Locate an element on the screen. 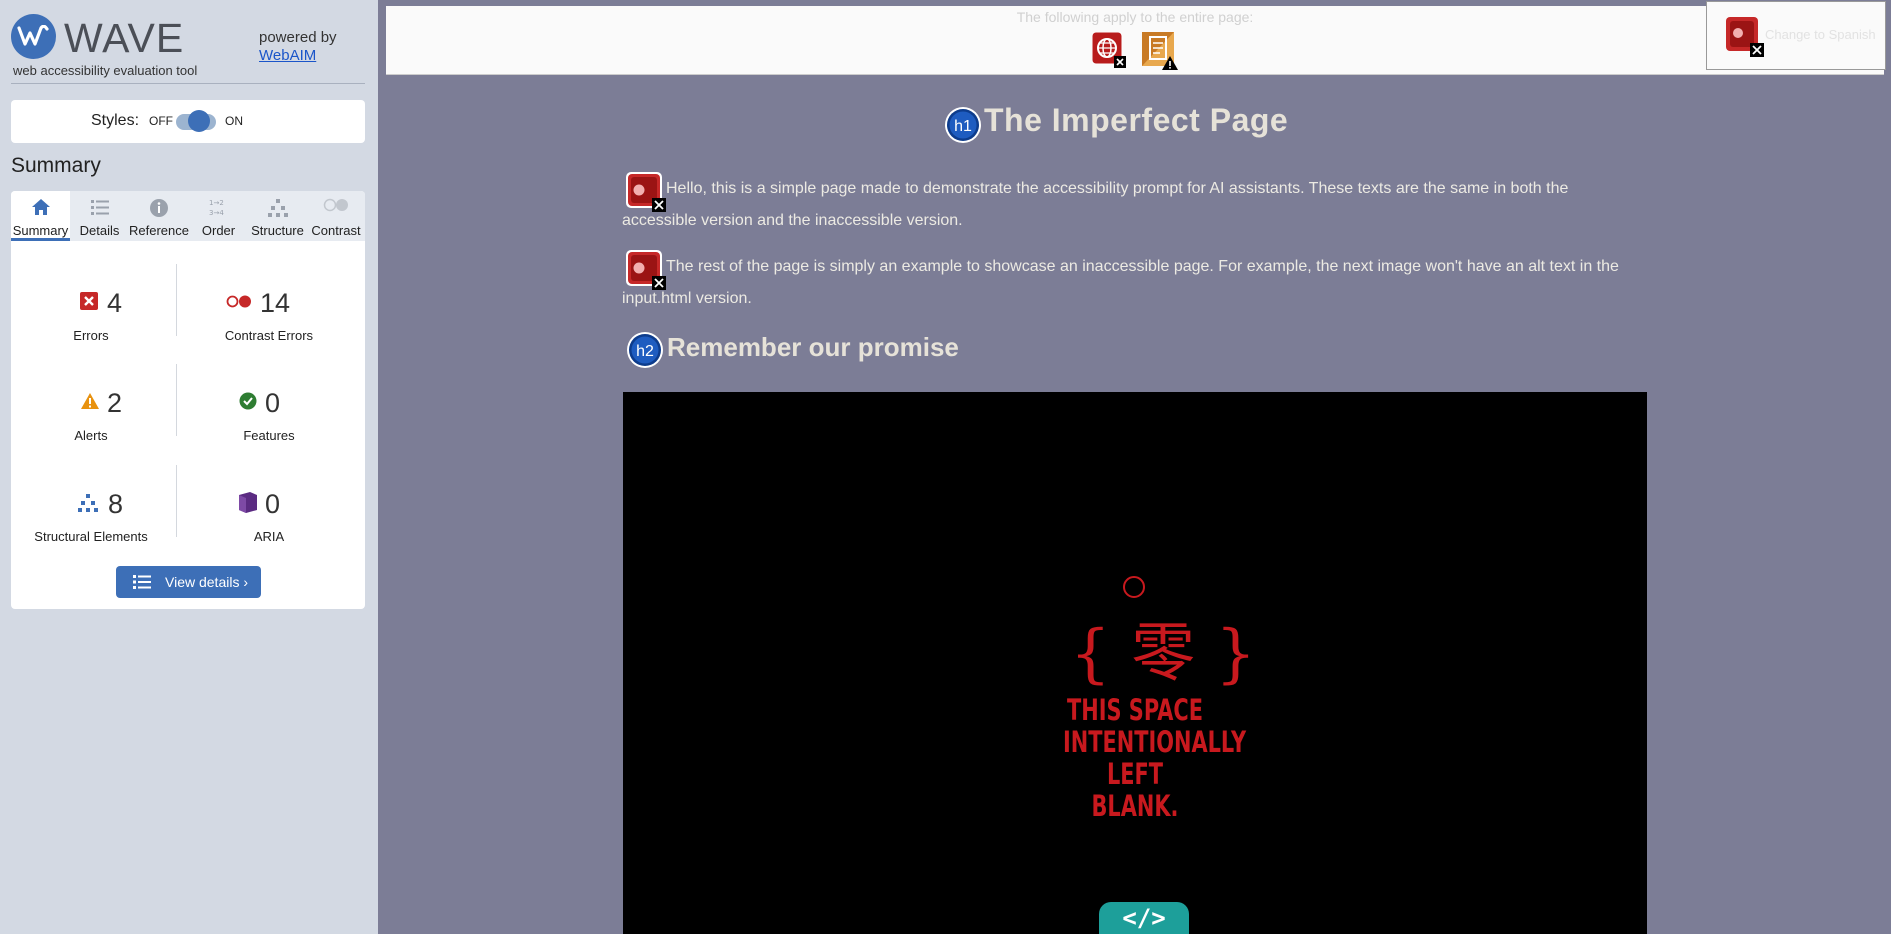 This screenshot has width=1891, height=934. tab-label: Contrast is located at coordinates (336, 230).